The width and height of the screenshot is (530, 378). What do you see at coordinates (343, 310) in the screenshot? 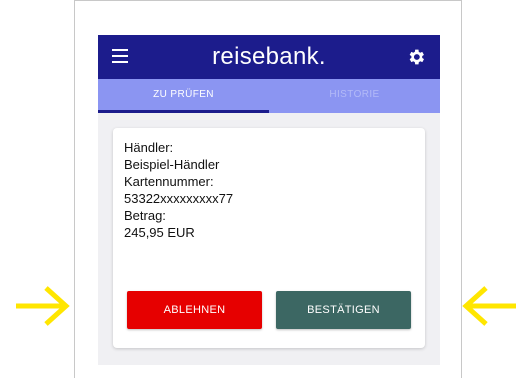
I see `confirm-button: BESTÄTIGEN` at bounding box center [343, 310].